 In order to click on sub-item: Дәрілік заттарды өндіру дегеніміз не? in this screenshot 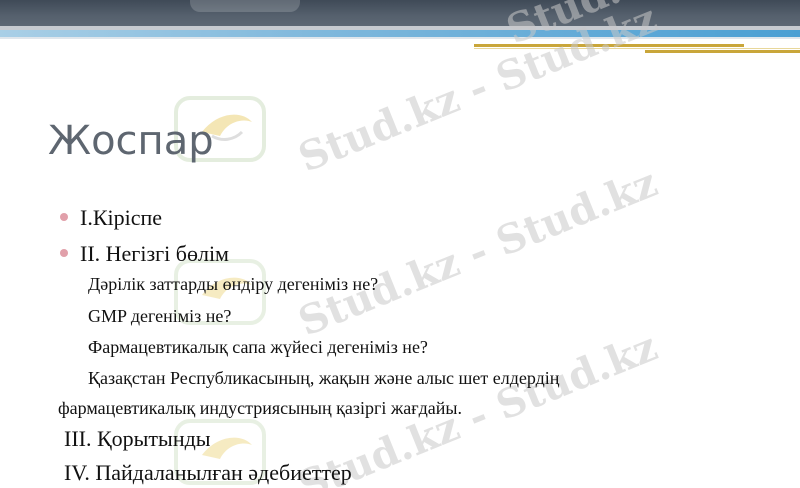, I will do `click(233, 284)`.